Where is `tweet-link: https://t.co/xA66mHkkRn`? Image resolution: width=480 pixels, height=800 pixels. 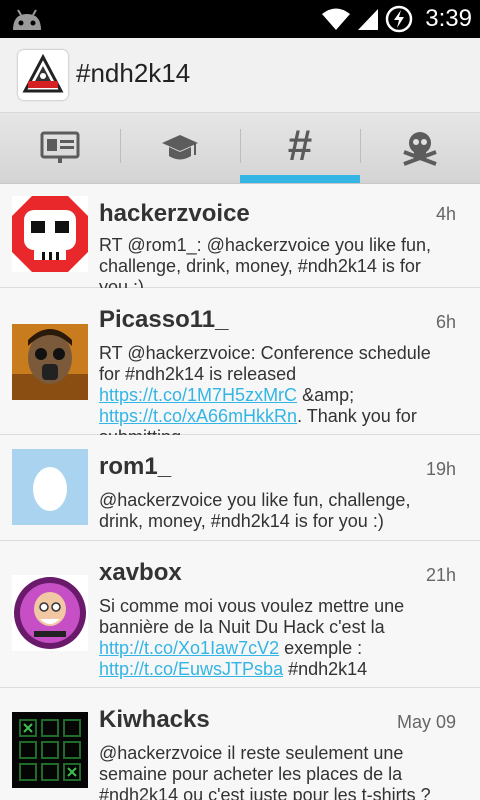
tweet-link: https://t.co/xA66mHkkRn is located at coordinates (198, 416).